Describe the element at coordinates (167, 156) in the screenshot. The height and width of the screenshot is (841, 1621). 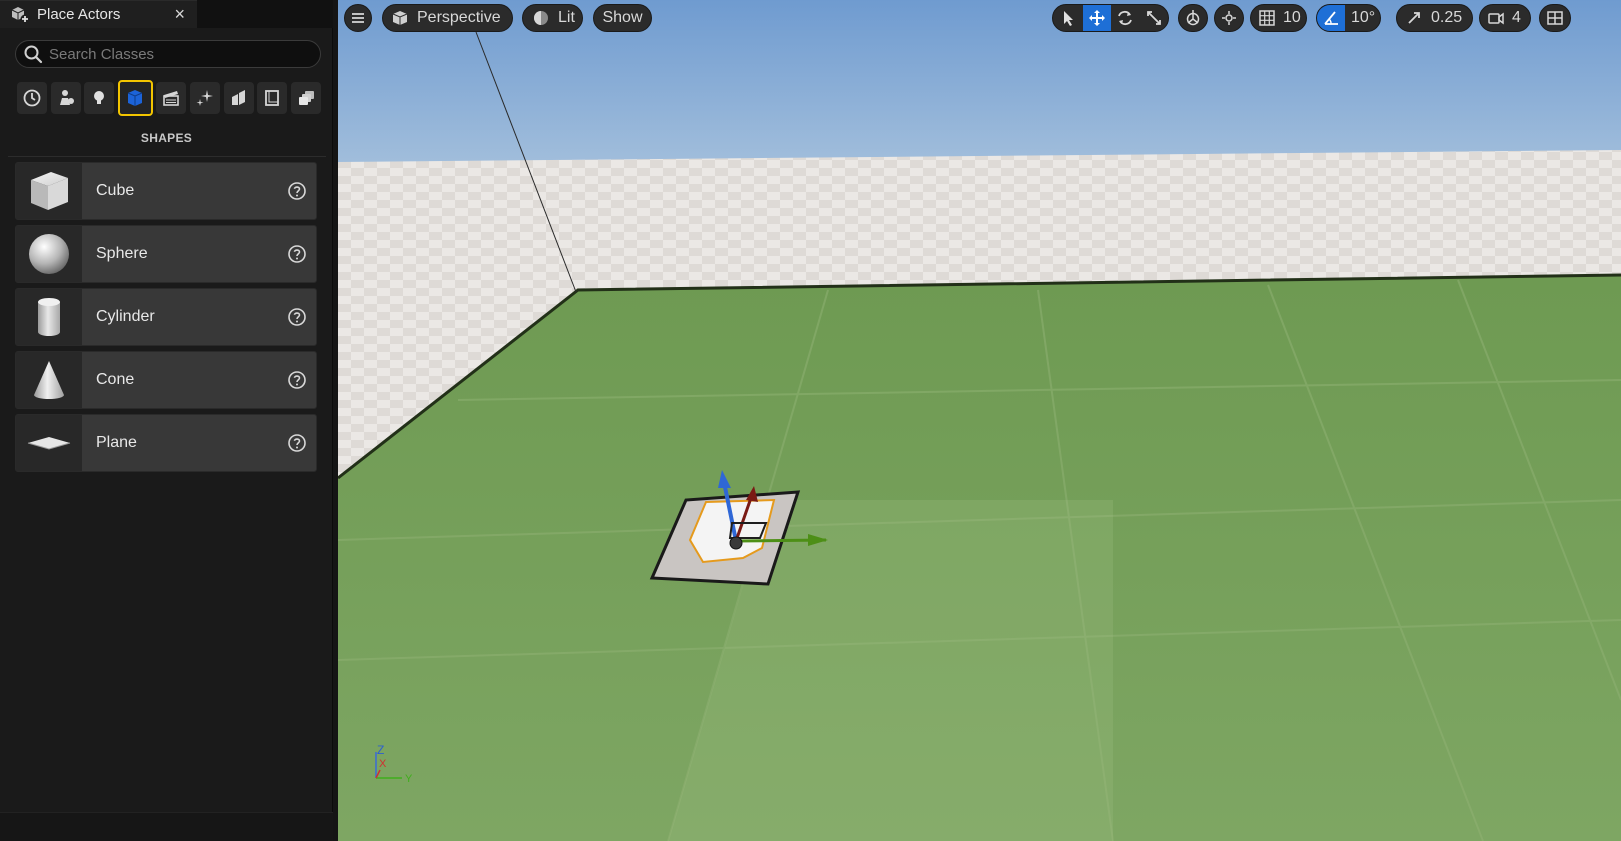
I see `section-divider` at that location.